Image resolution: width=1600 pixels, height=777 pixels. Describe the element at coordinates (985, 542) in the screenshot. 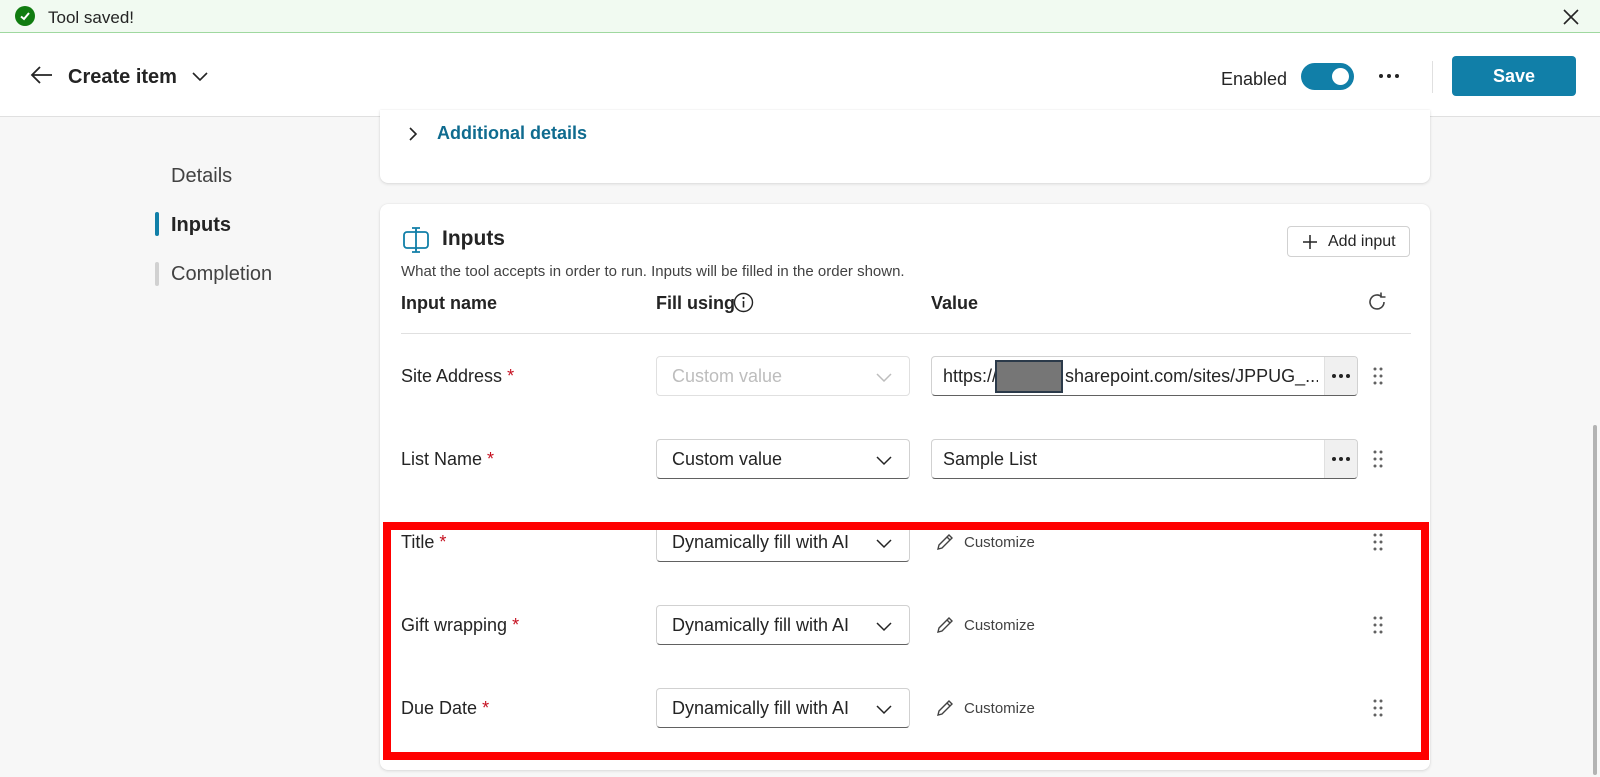

I see `customize-button-title: Customize` at that location.